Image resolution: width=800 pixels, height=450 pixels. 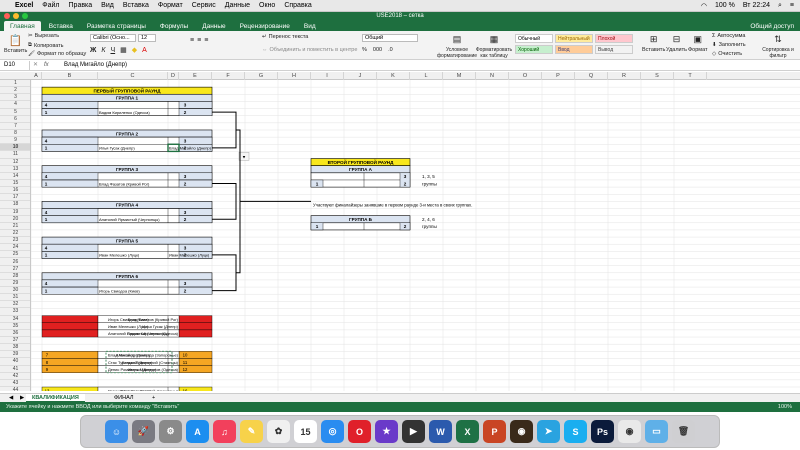 I want to click on format-painter-button: 🖌 Формат по образцу, so click(x=57, y=54).